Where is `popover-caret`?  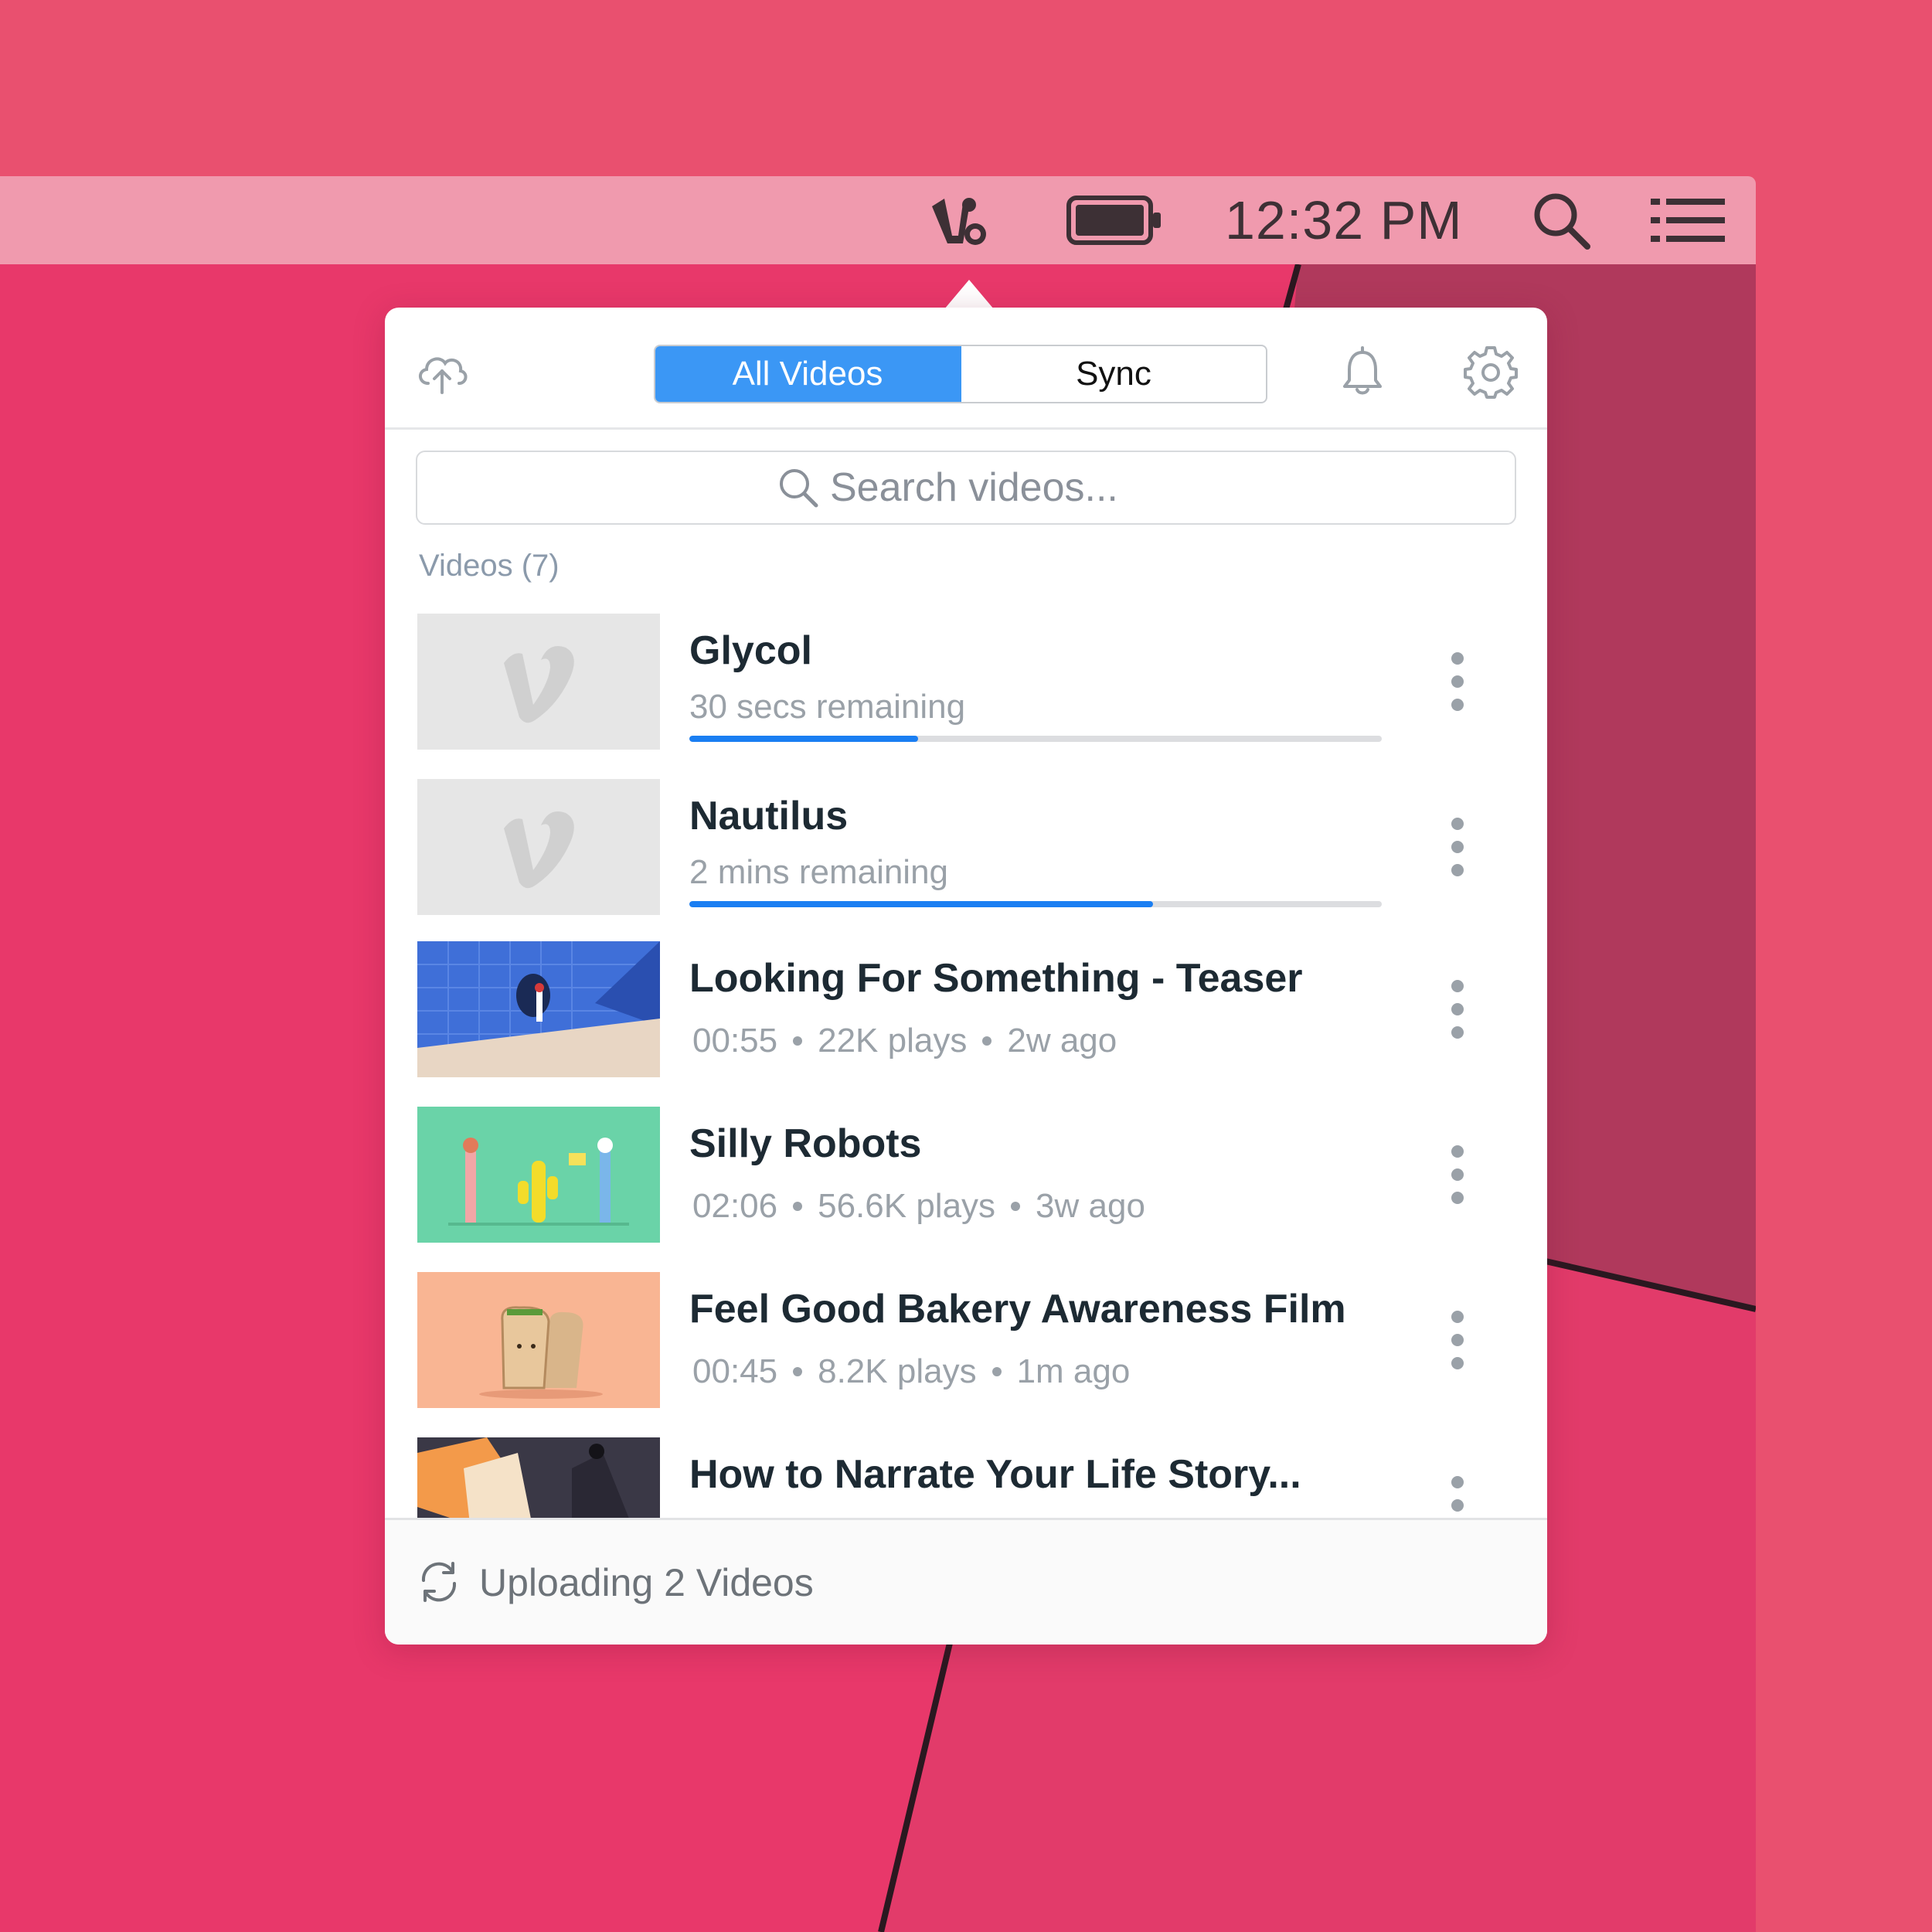 popover-caret is located at coordinates (969, 294).